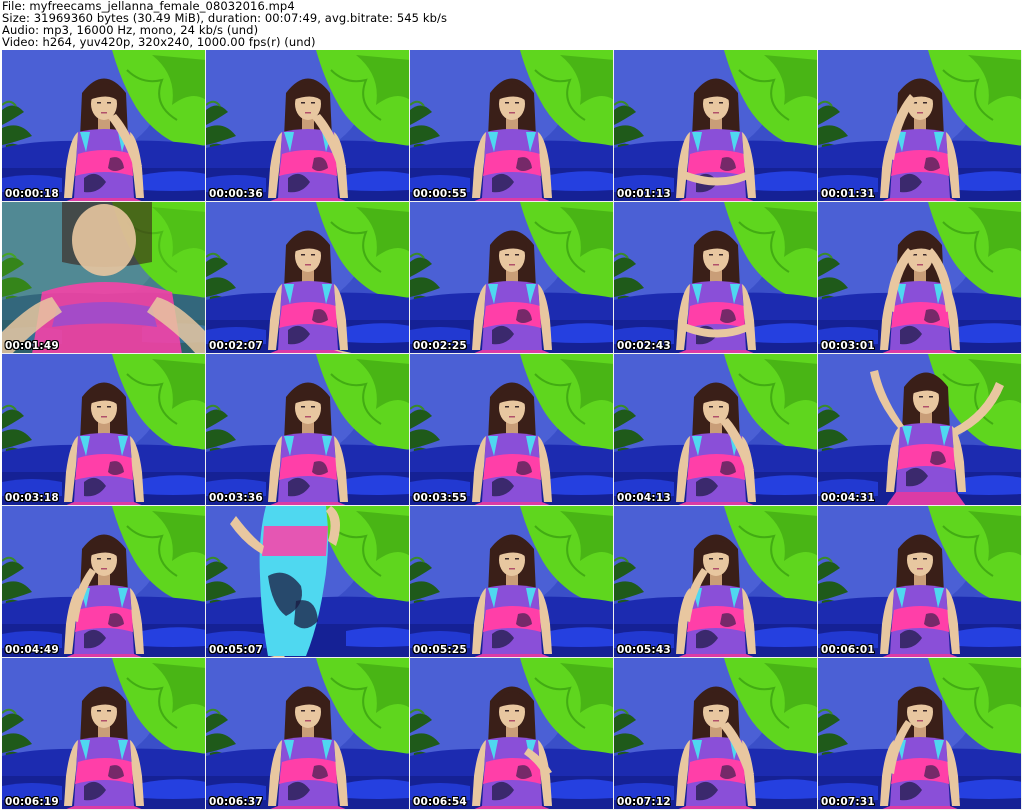 The image size is (1024, 811). I want to click on video-frame-thumbnail: 00:03:01, so click(920, 278).